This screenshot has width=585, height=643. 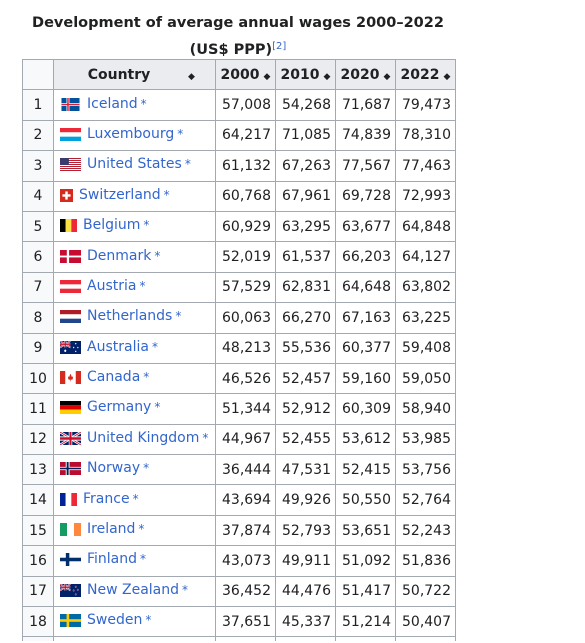 What do you see at coordinates (70, 561) in the screenshot?
I see `finland-flag-icon` at bounding box center [70, 561].